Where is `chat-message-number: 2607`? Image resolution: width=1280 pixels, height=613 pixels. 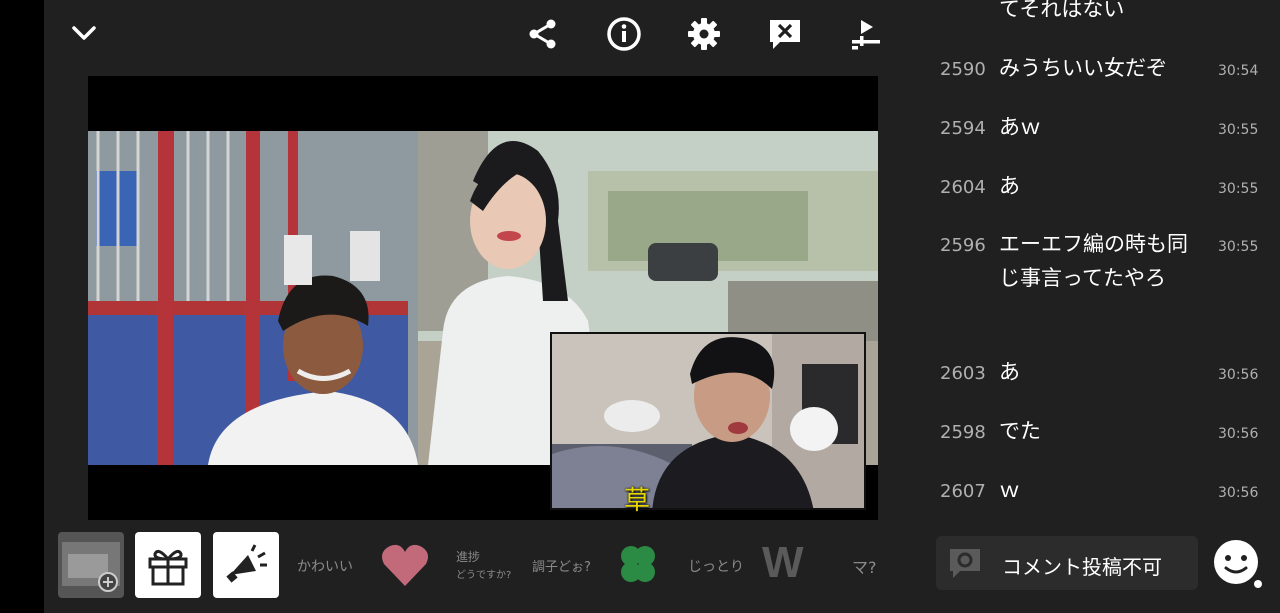
chat-message-number: 2607 is located at coordinates (963, 491).